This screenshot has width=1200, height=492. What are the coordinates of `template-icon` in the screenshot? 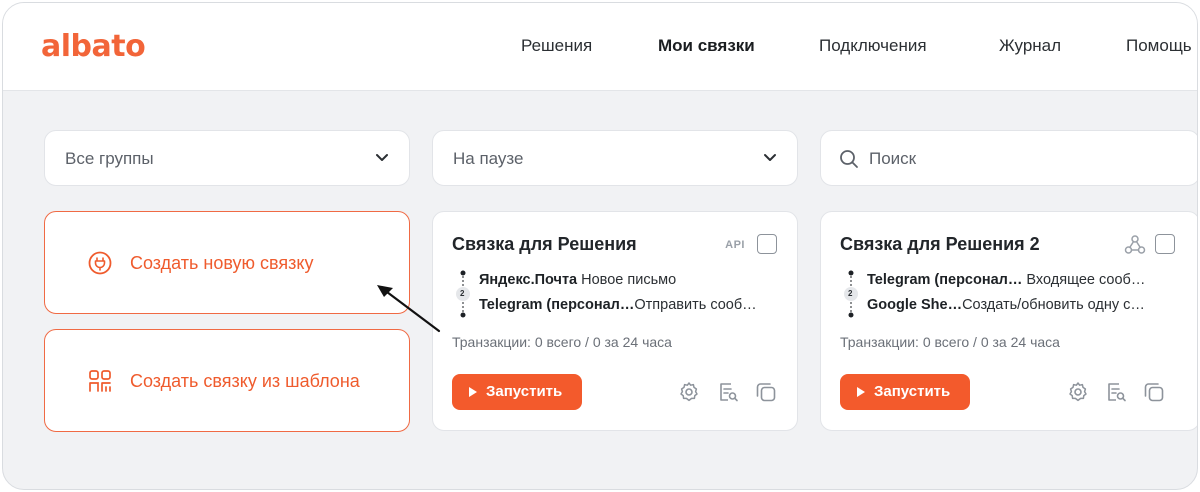 It's located at (100, 381).